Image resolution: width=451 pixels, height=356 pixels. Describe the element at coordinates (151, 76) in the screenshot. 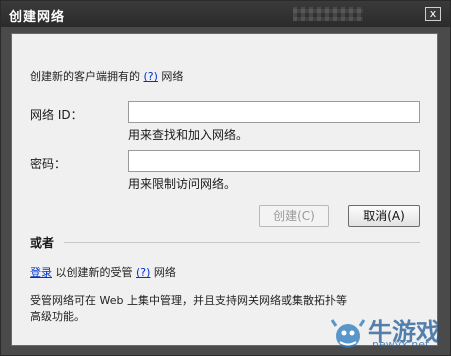

I see `intro-help-link: (?)` at that location.